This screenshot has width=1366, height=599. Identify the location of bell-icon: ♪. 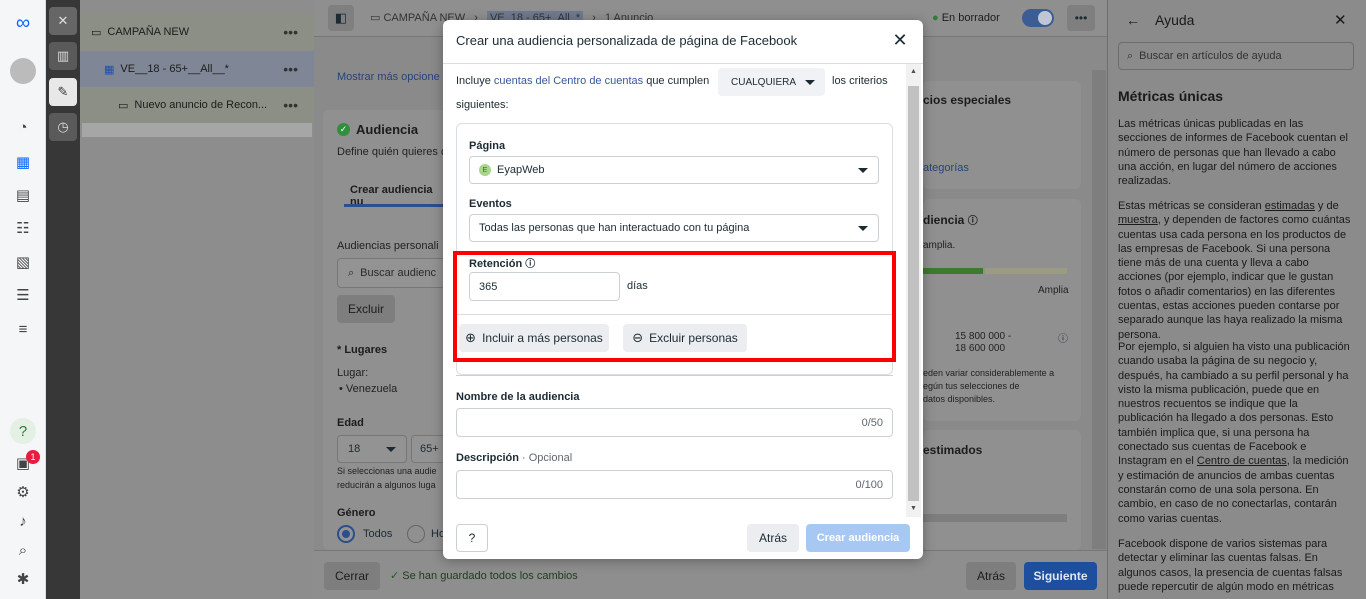
(23, 521).